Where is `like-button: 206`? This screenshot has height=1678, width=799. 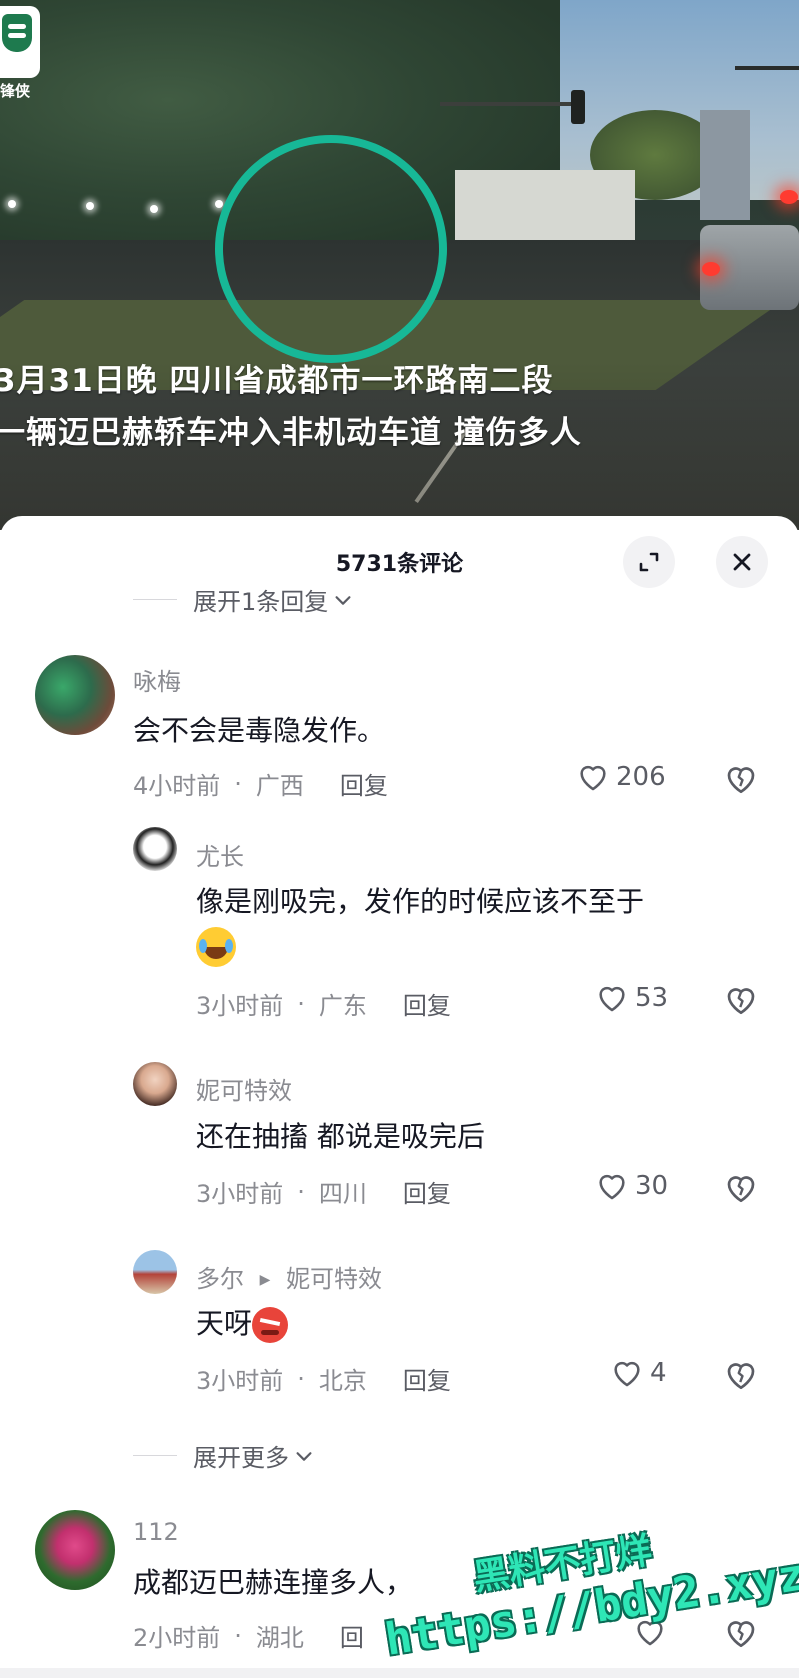
like-button: 206 is located at coordinates (621, 777).